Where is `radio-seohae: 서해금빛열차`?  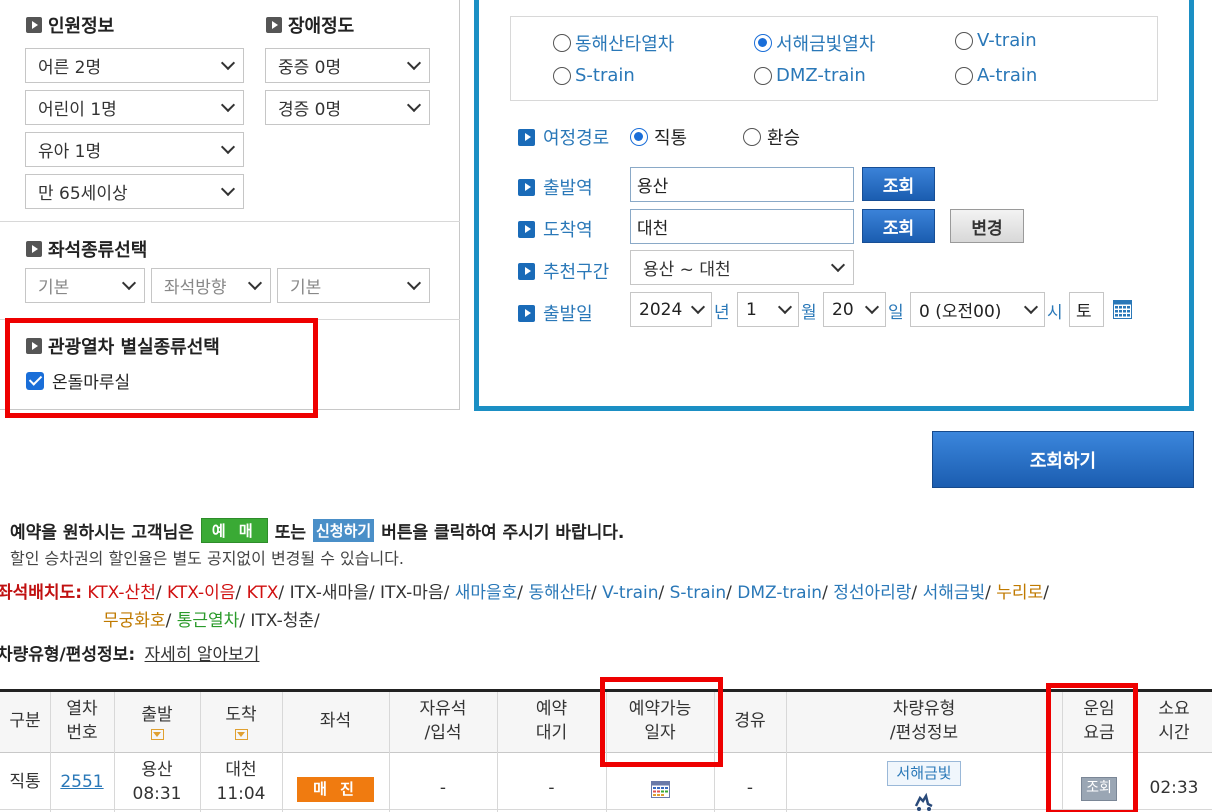
radio-seohae: 서해금빛열차 is located at coordinates (814, 43).